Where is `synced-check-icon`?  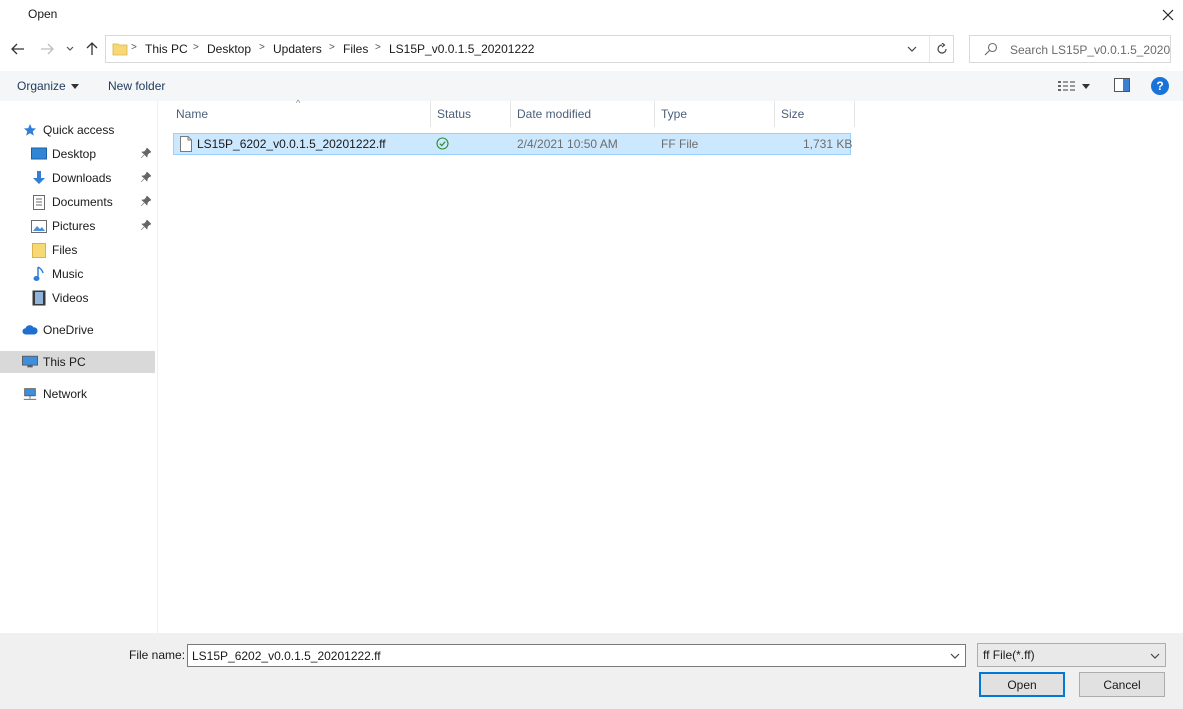 synced-check-icon is located at coordinates (442, 145).